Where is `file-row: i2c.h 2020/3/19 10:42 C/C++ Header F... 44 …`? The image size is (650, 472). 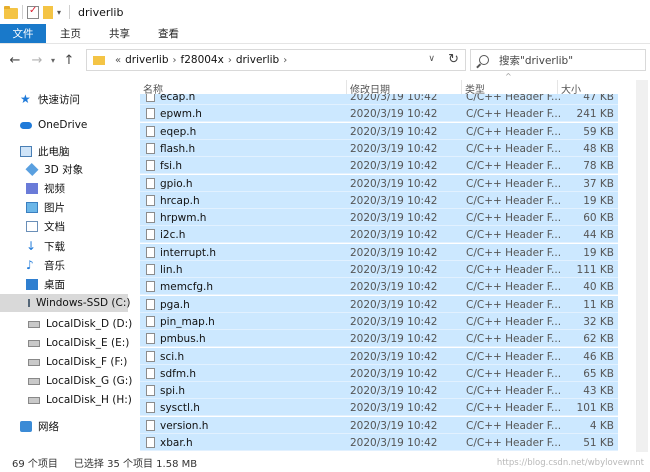 file-row: i2c.h 2020/3/19 10:42 C/C++ Header F... 44 … is located at coordinates (379, 235).